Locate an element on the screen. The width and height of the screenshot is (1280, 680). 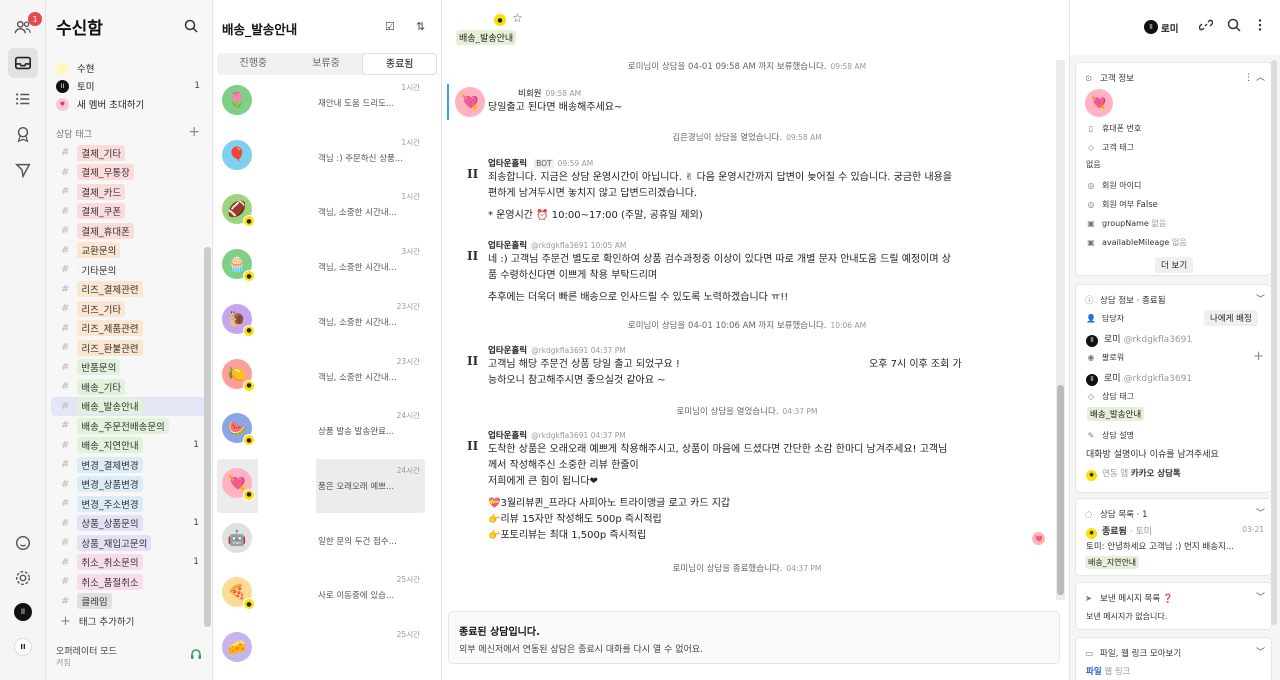
tag-item: # 변경_주소변경 is located at coordinates (130, 504).